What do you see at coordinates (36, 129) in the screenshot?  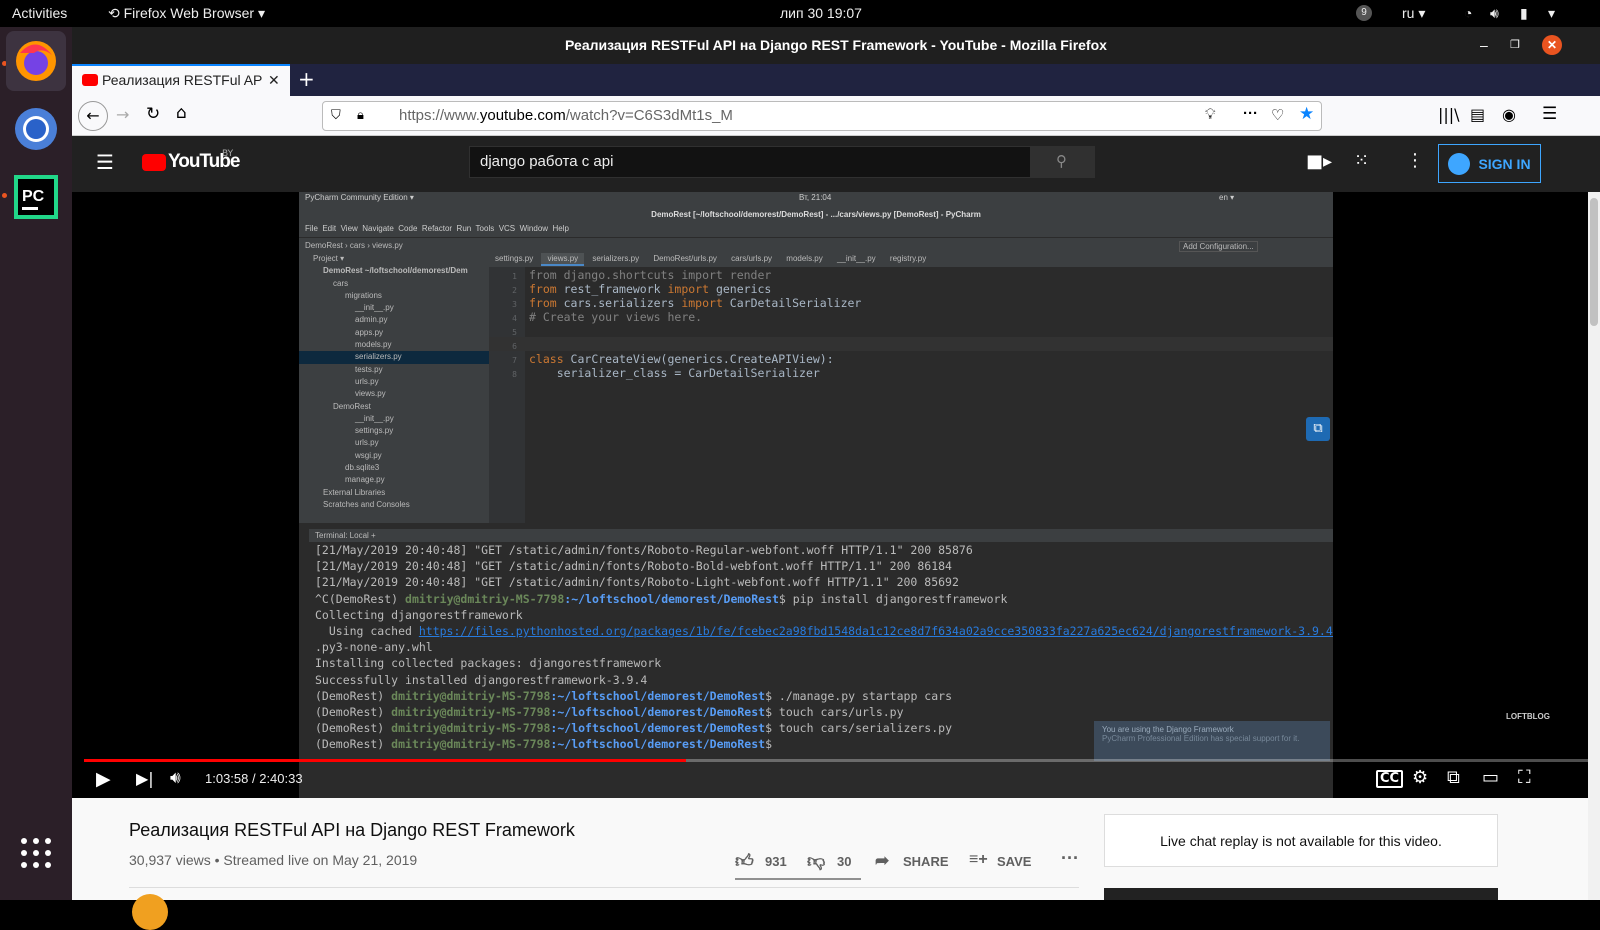 I see `chromium-launcher` at bounding box center [36, 129].